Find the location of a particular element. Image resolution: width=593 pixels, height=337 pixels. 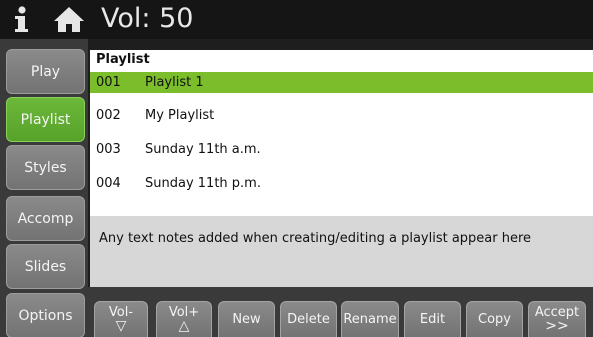

accept-button: Accept >> is located at coordinates (557, 319).